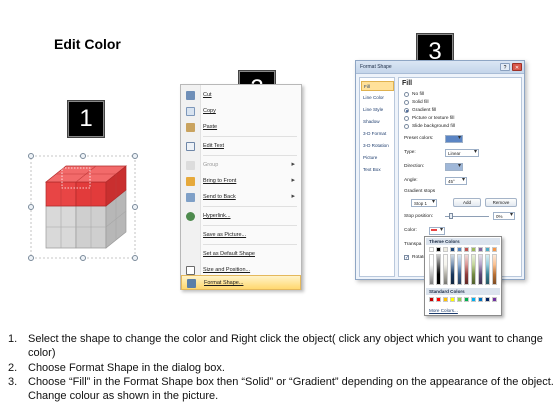 The image size is (560, 420). What do you see at coordinates (454, 167) in the screenshot?
I see `direction-dropdown` at bounding box center [454, 167].